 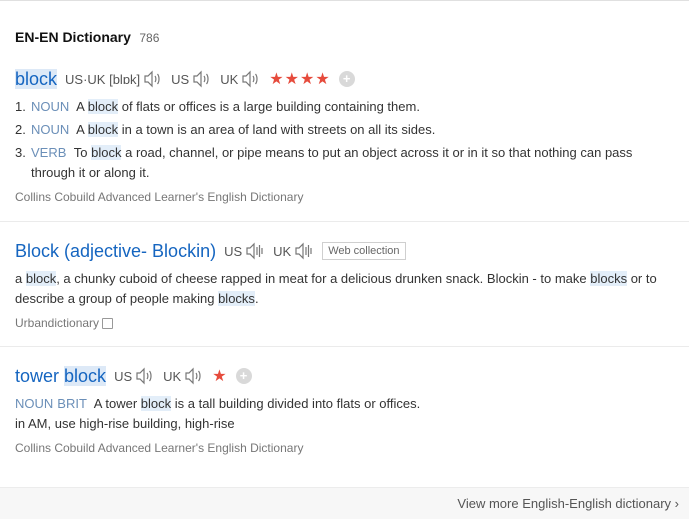 I want to click on def-number: 3., so click(x=20, y=152).